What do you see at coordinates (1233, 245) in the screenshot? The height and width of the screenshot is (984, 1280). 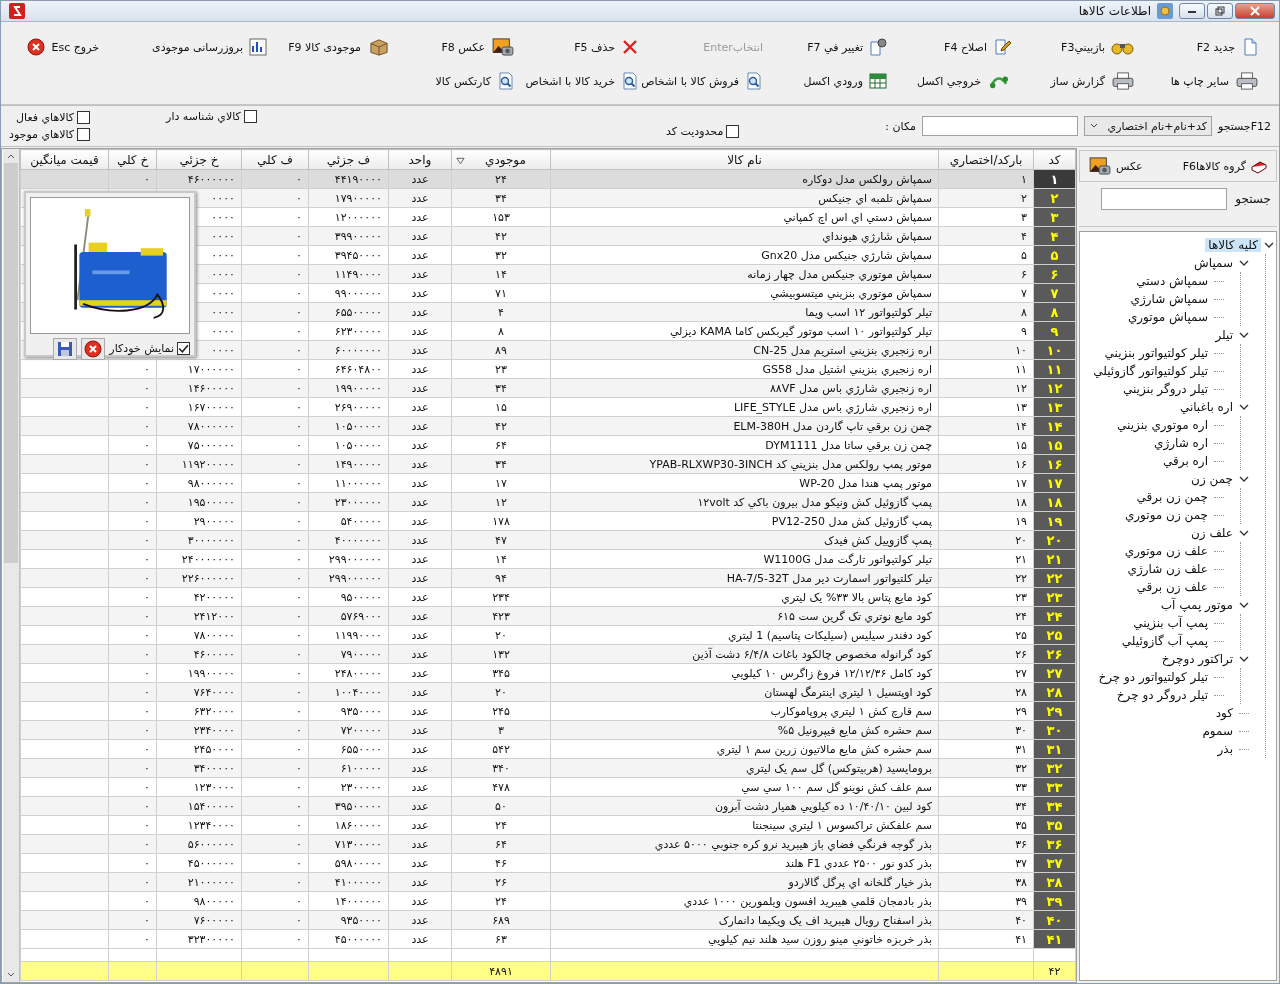 I see `tree-item: کليه کالاها` at bounding box center [1233, 245].